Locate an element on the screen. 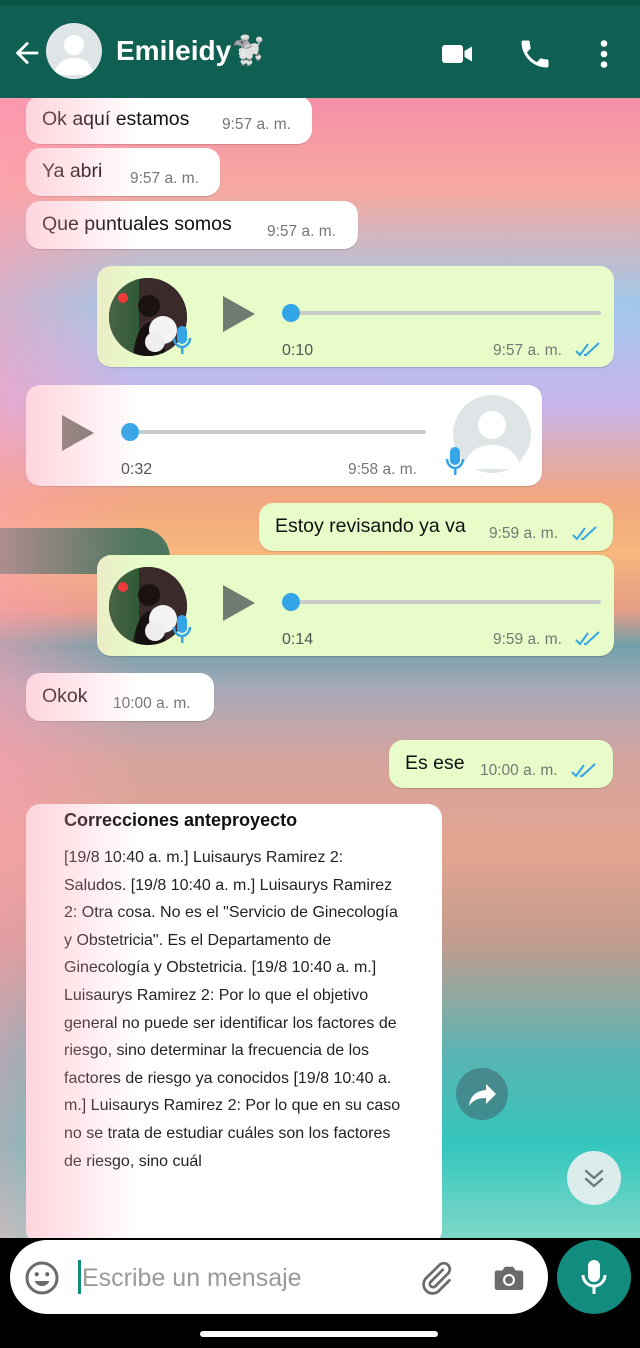  message-composer is located at coordinates (279, 1277).